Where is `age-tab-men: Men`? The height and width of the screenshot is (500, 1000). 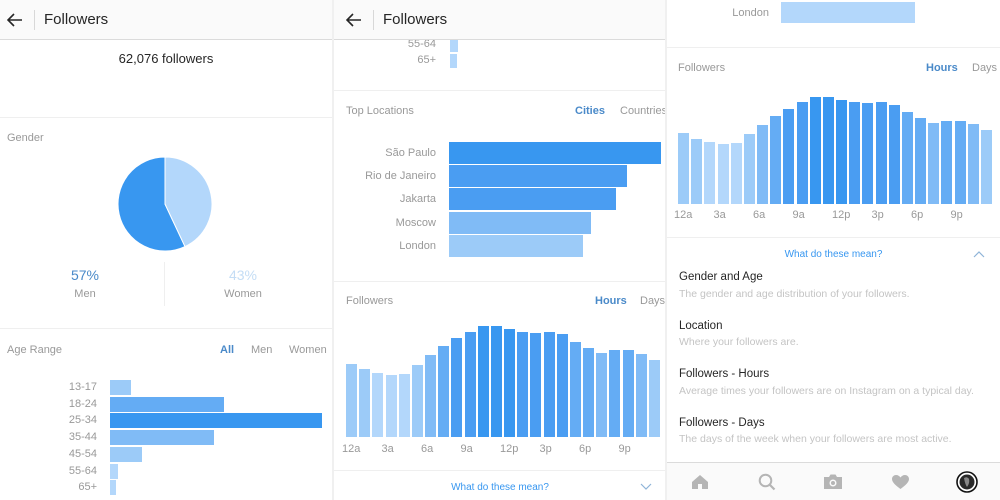
age-tab-men: Men is located at coordinates (261, 350).